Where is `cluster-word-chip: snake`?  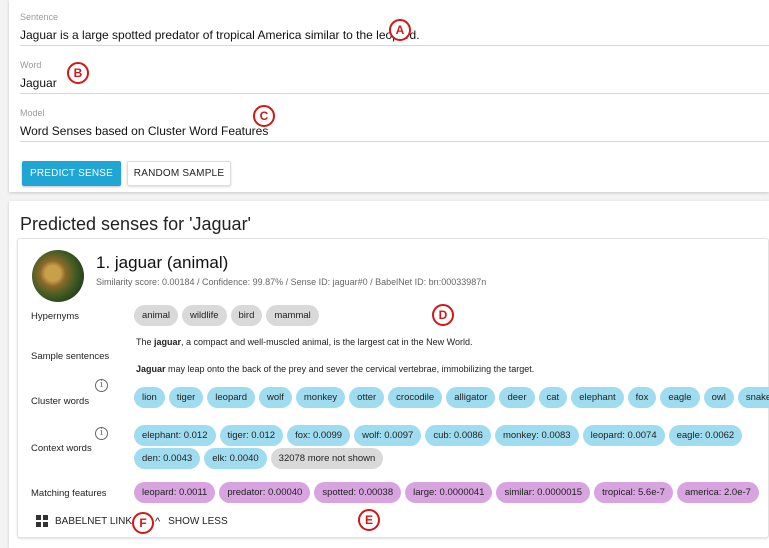 cluster-word-chip: snake is located at coordinates (753, 397).